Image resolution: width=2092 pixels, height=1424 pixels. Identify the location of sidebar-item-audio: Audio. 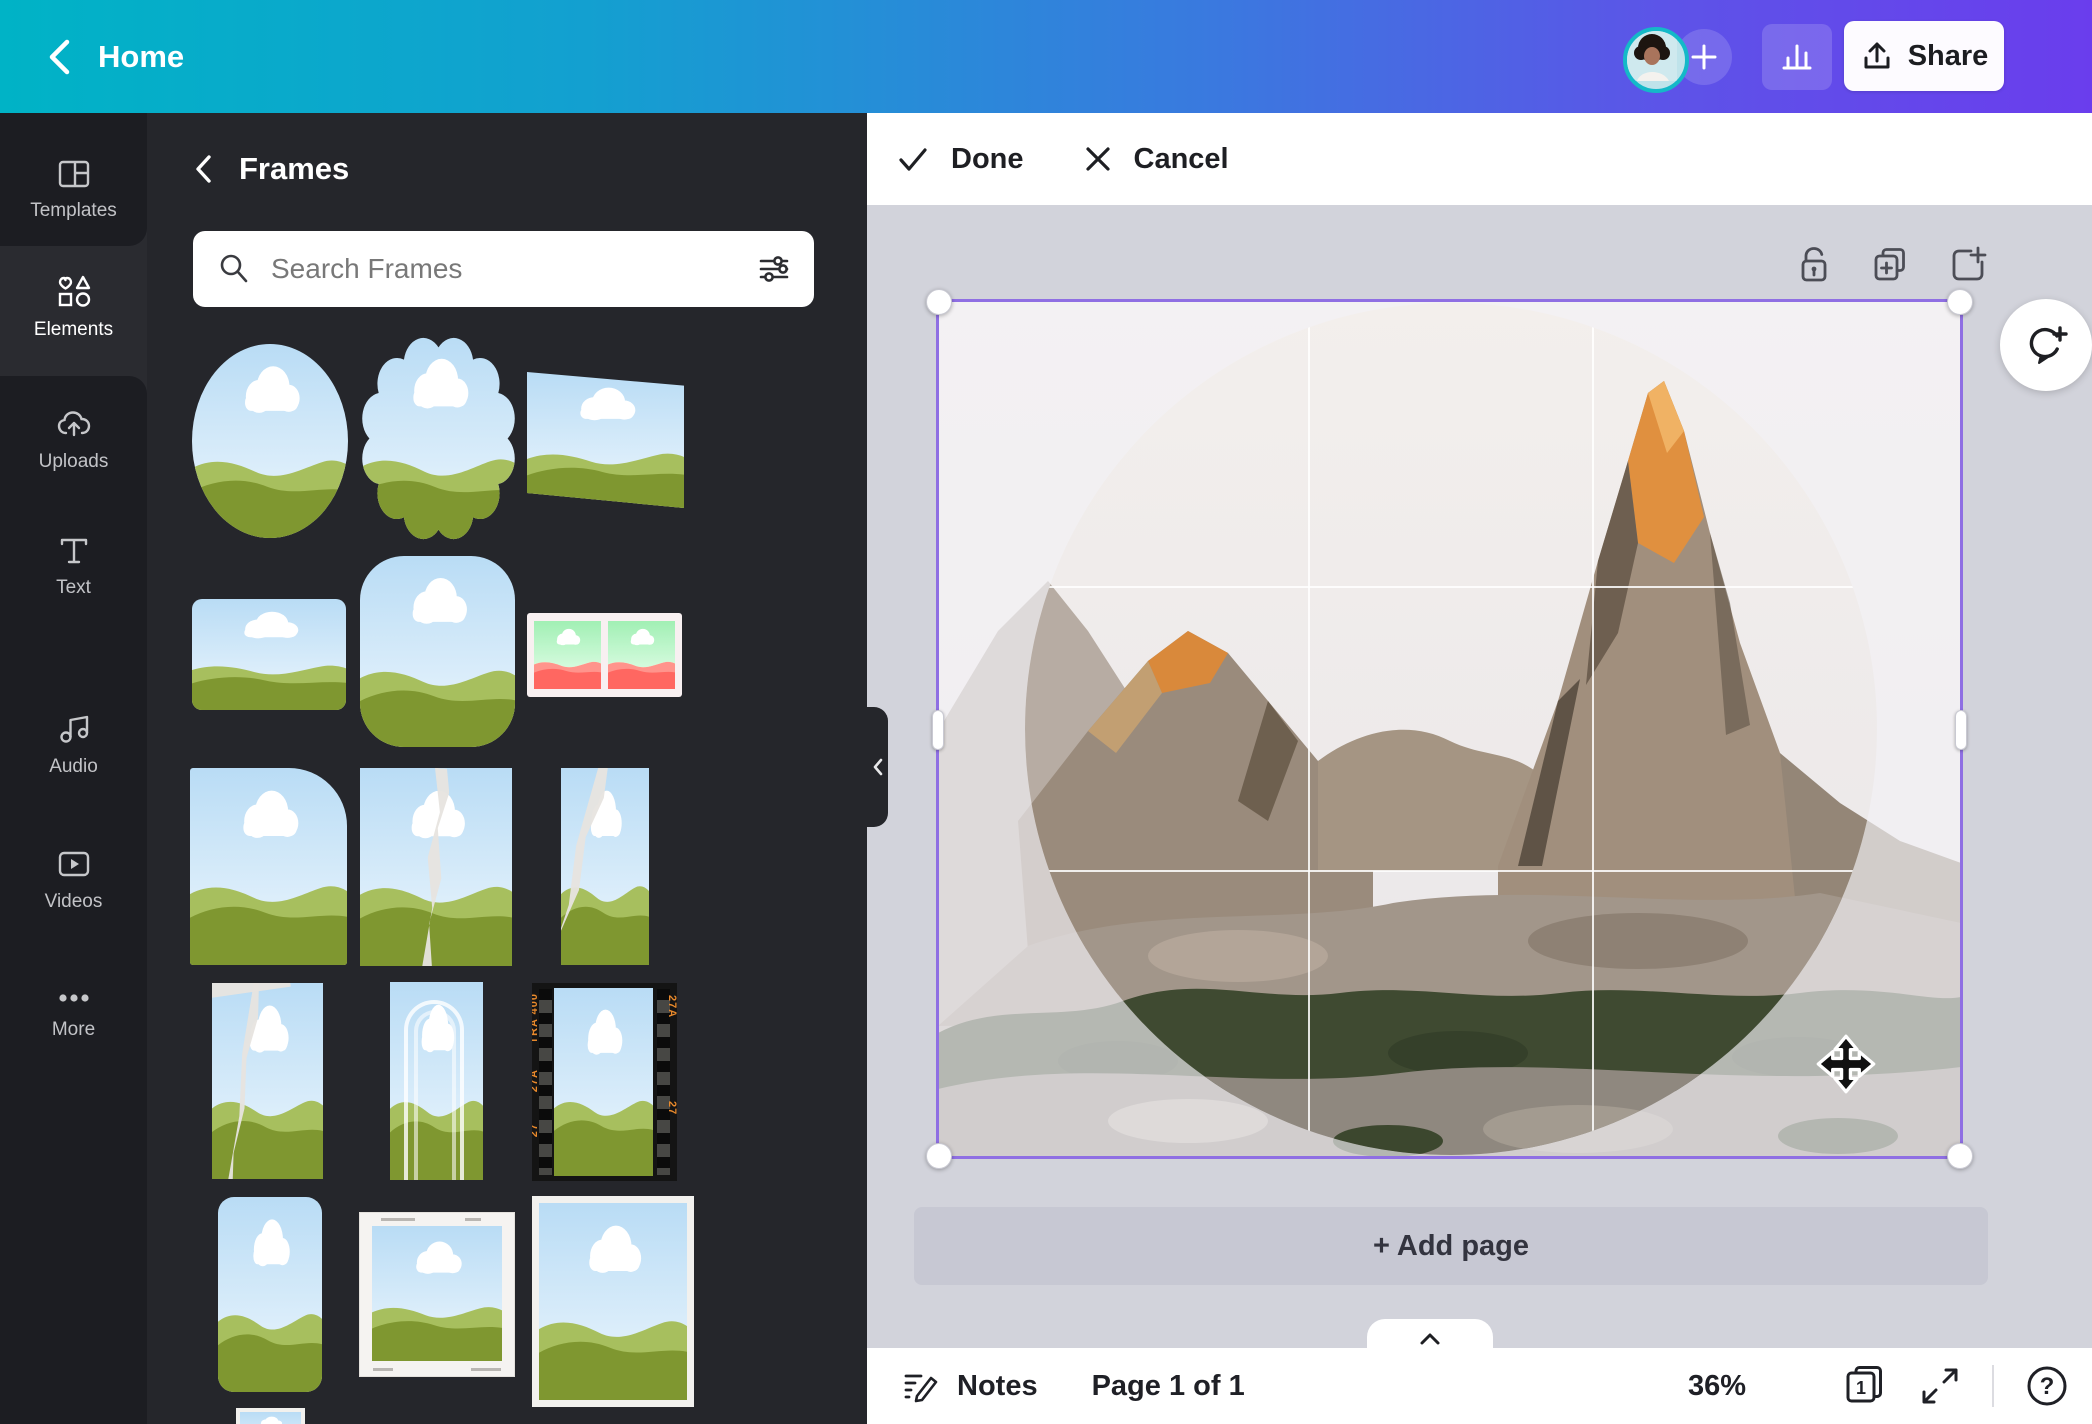
(73, 744).